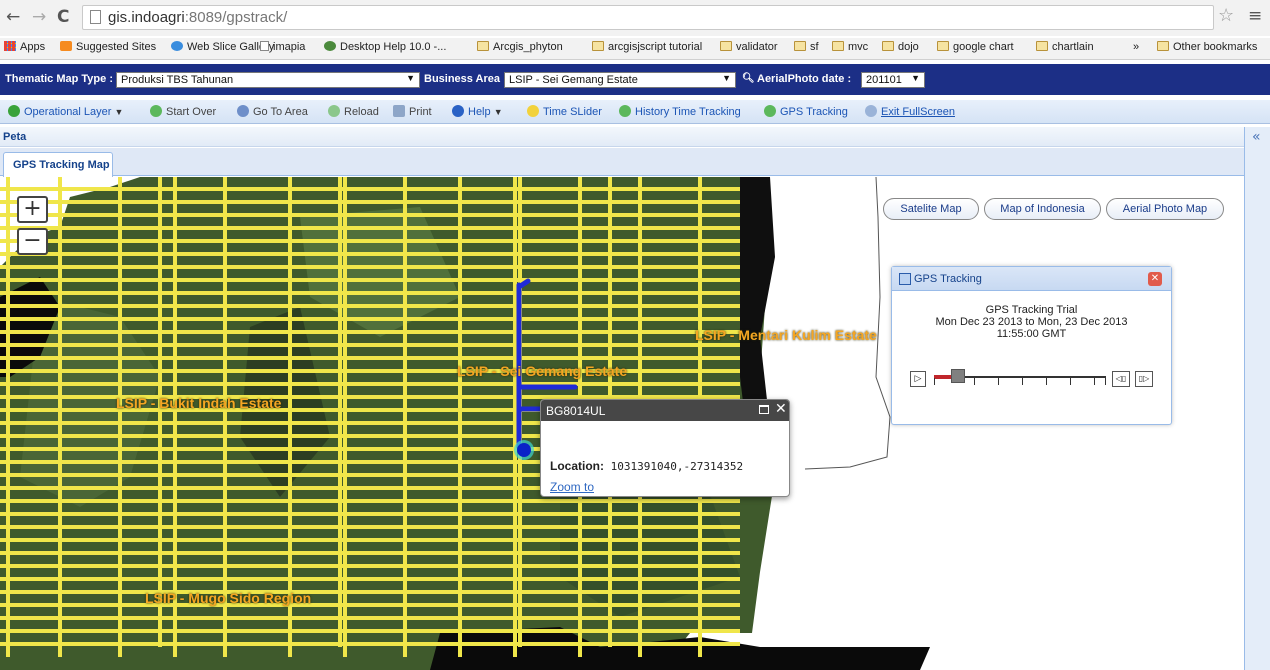 Image resolution: width=1270 pixels, height=670 pixels. Describe the element at coordinates (289, 47) in the screenshot. I see `bookmark-label: imapia` at that location.